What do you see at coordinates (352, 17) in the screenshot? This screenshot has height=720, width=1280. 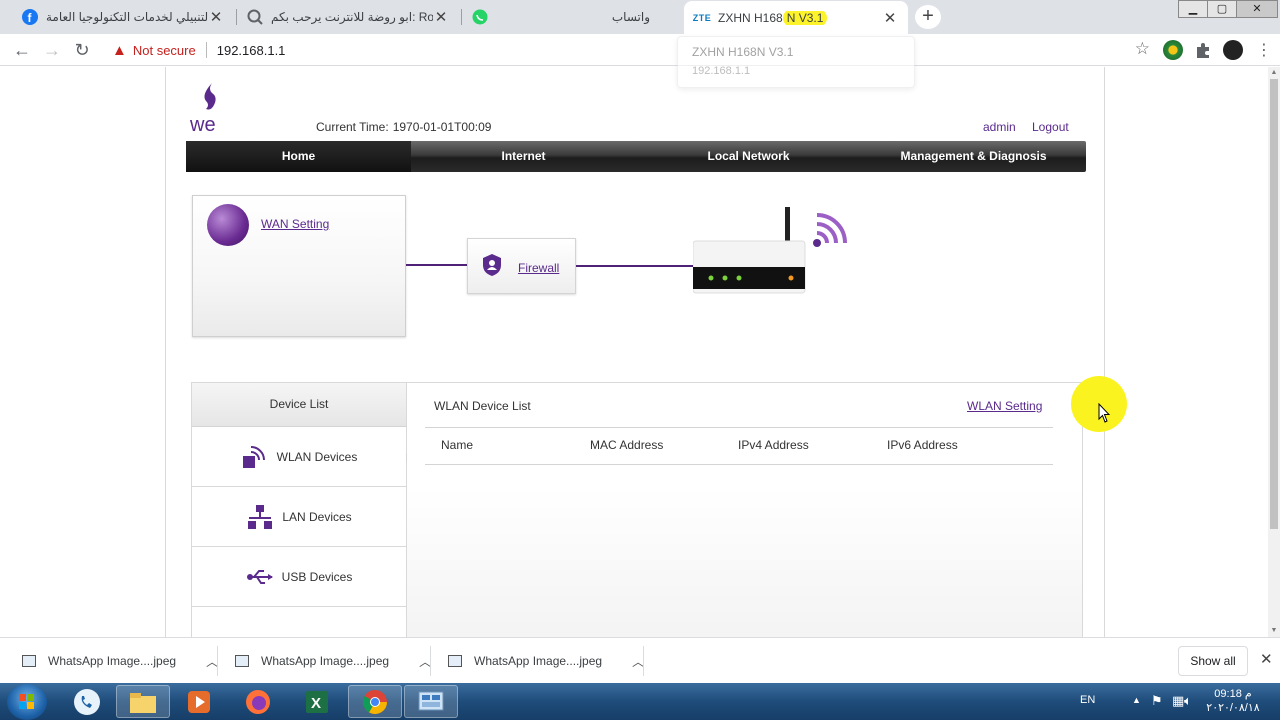 I see `tab-title: ابو روضة للانترنت يرحب بكم: Routers` at bounding box center [352, 17].